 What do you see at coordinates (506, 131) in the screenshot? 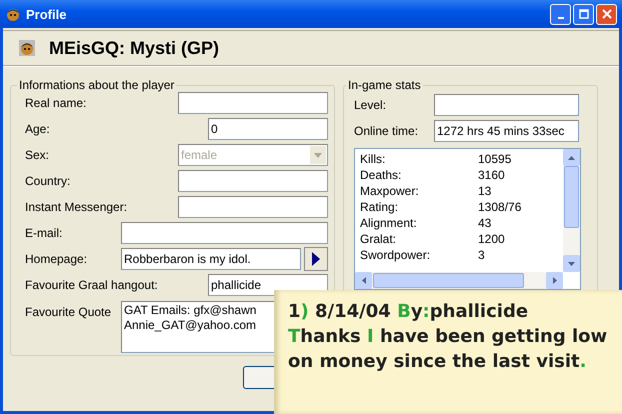
I see `text-field: 1272 hrs 45 mins 33sec` at bounding box center [506, 131].